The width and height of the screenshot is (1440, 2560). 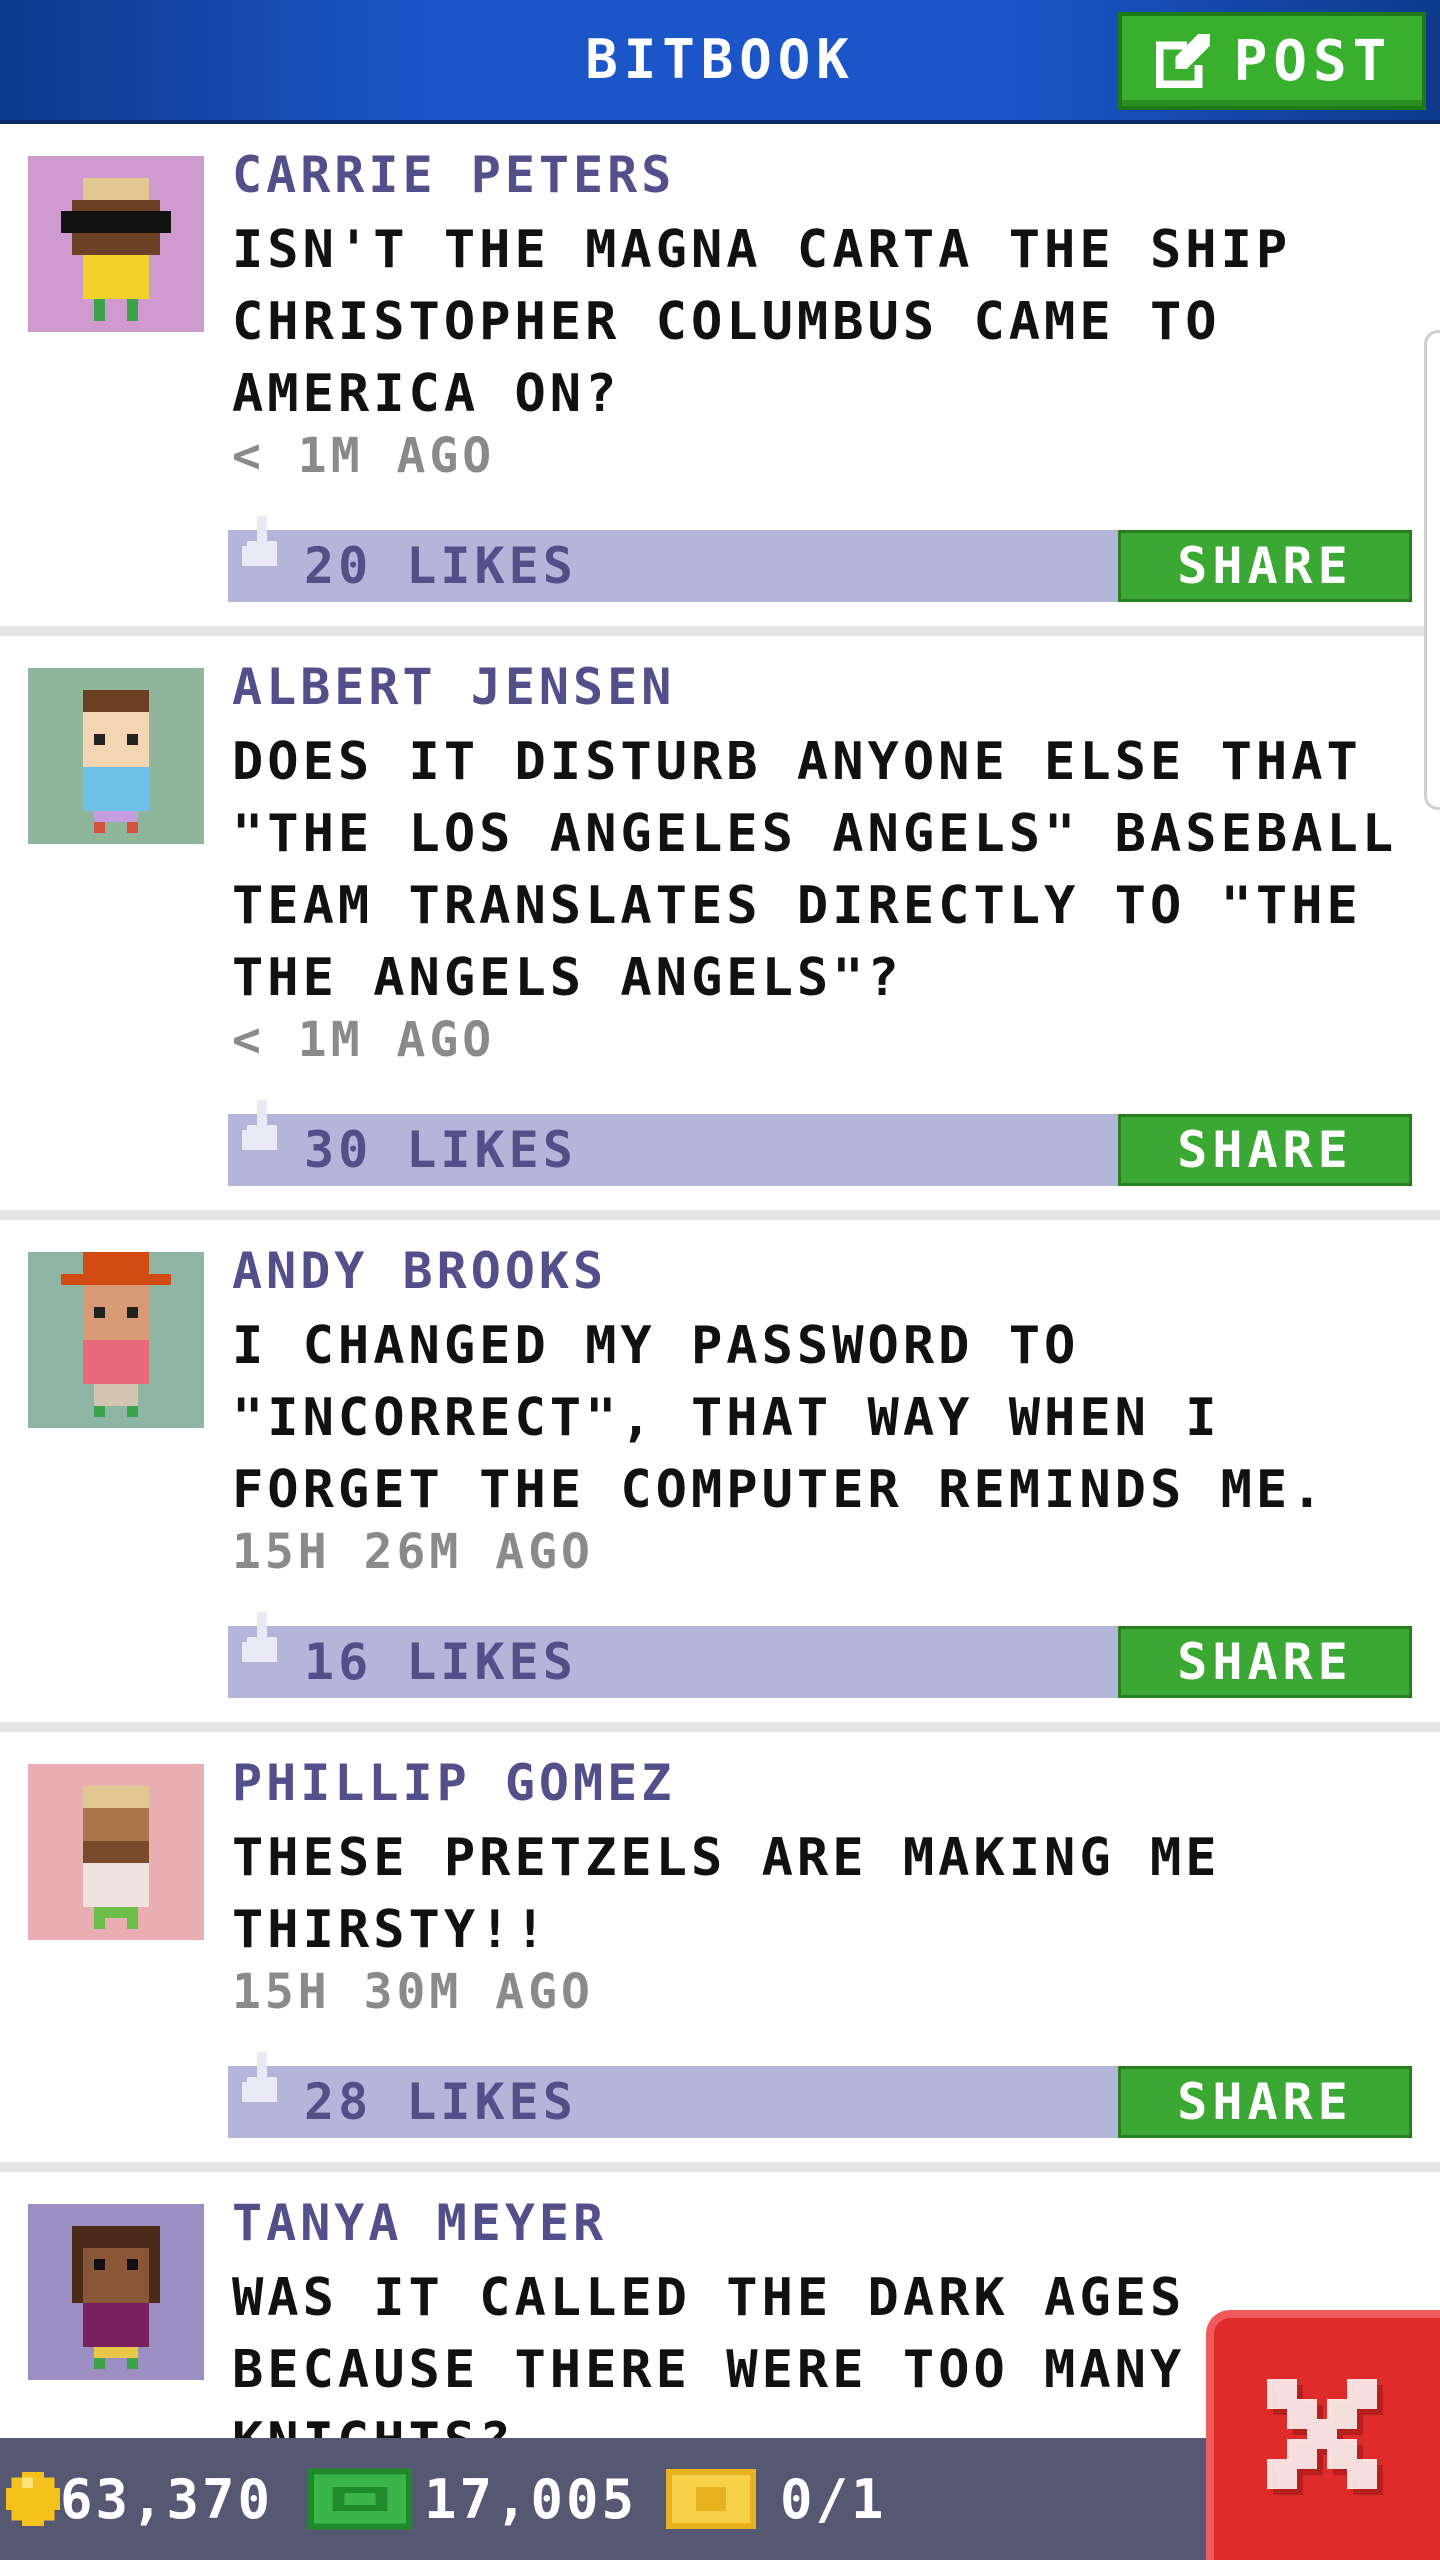 What do you see at coordinates (656, 1346) in the screenshot?
I see `post-text-line: I CHANGED MY PASSWORD TO` at bounding box center [656, 1346].